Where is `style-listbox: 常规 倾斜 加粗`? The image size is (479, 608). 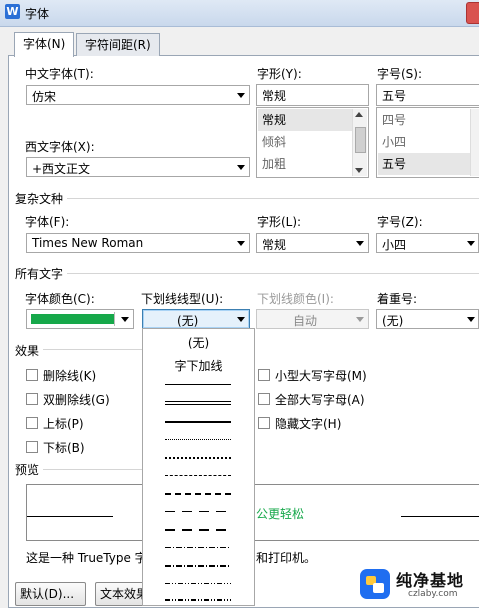
style-listbox: 常规 倾斜 加粗 is located at coordinates (312, 142).